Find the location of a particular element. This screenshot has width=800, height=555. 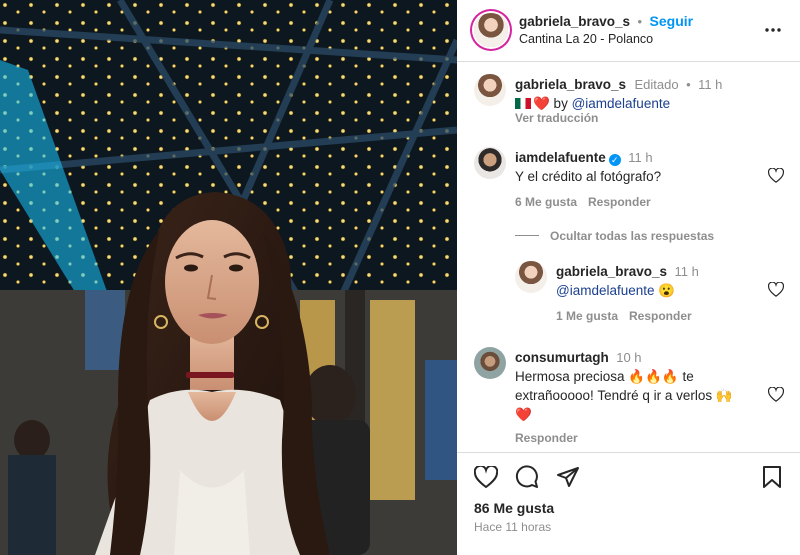

comment-text-line: Hermosa preciosa 🔥🔥🔥 te is located at coordinates (604, 376).